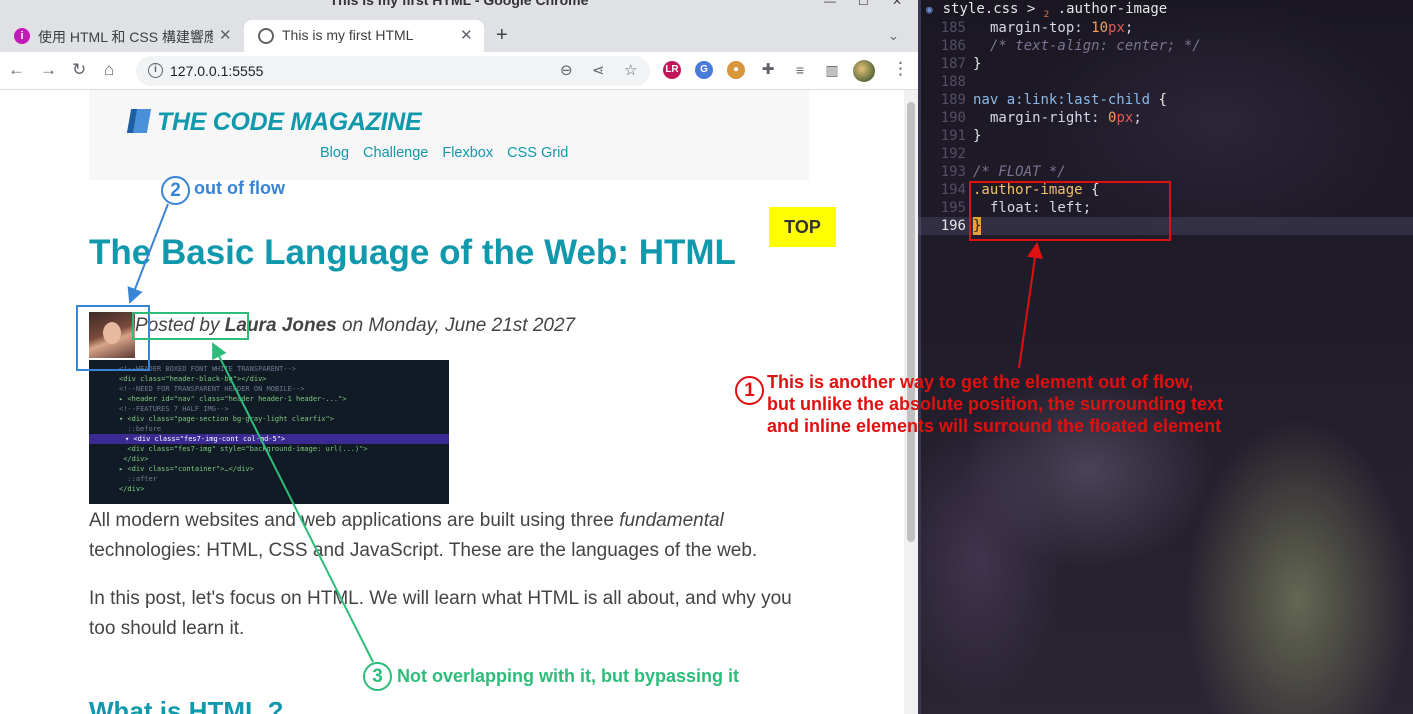 The height and width of the screenshot is (714, 1413). I want to click on code-line: 191}, so click(1165, 136).